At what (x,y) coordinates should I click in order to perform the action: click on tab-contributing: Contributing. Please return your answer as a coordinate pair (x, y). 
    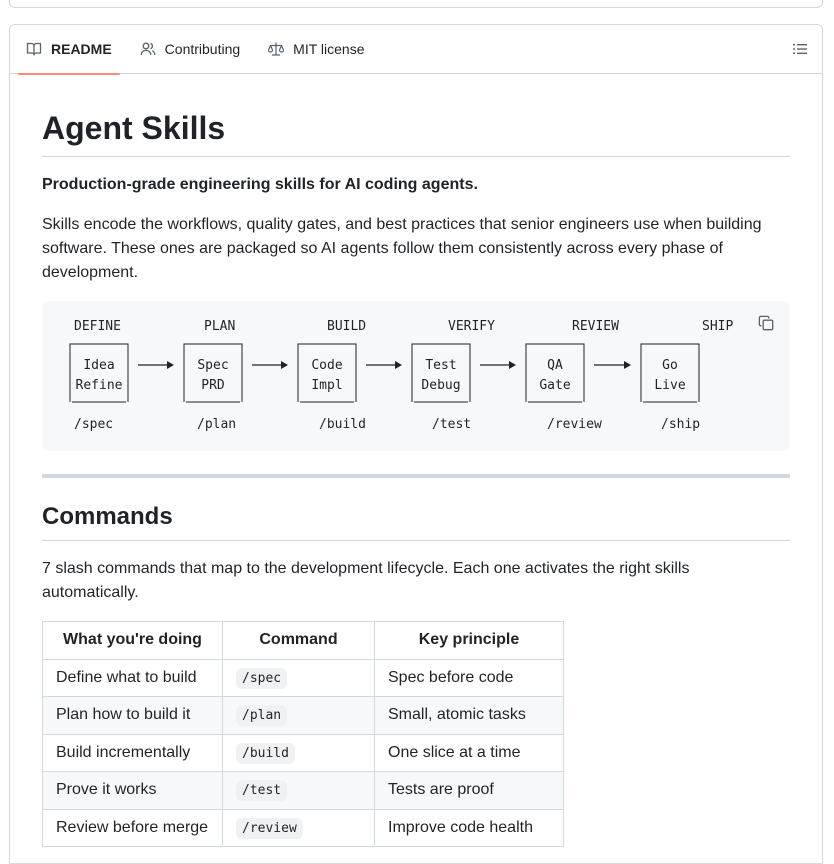
    Looking at the image, I should click on (190, 49).